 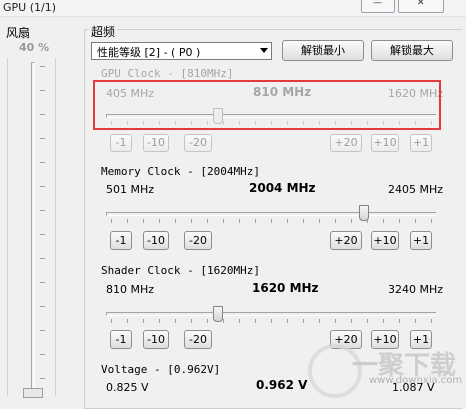 I want to click on window-title-bar, so click(x=233, y=8).